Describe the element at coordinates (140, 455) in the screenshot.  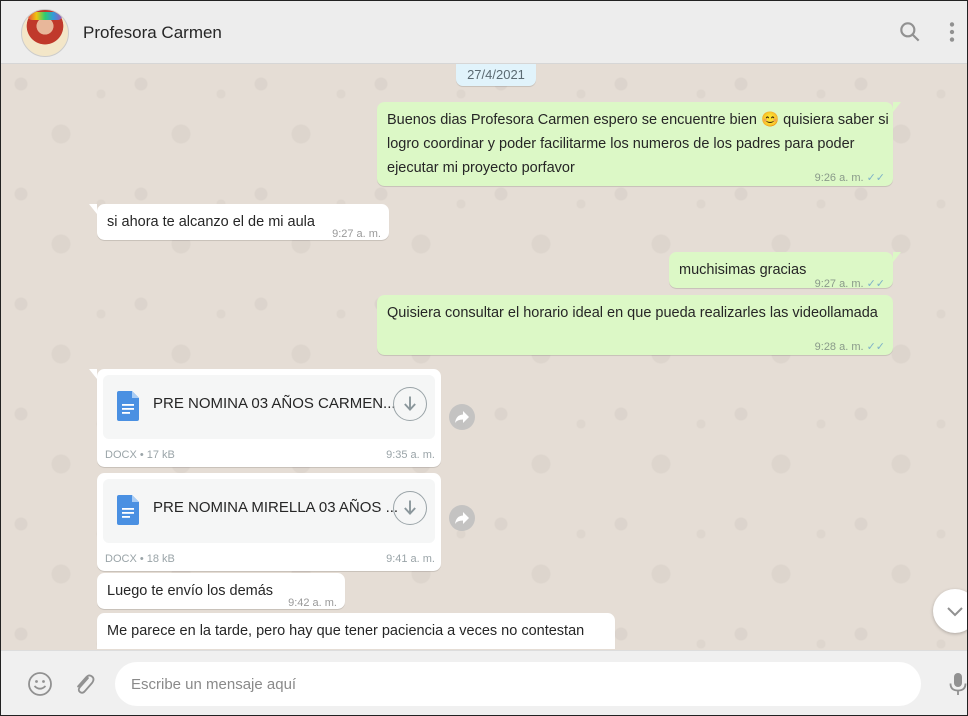
I see `document-info: DOCX • 17 kB` at that location.